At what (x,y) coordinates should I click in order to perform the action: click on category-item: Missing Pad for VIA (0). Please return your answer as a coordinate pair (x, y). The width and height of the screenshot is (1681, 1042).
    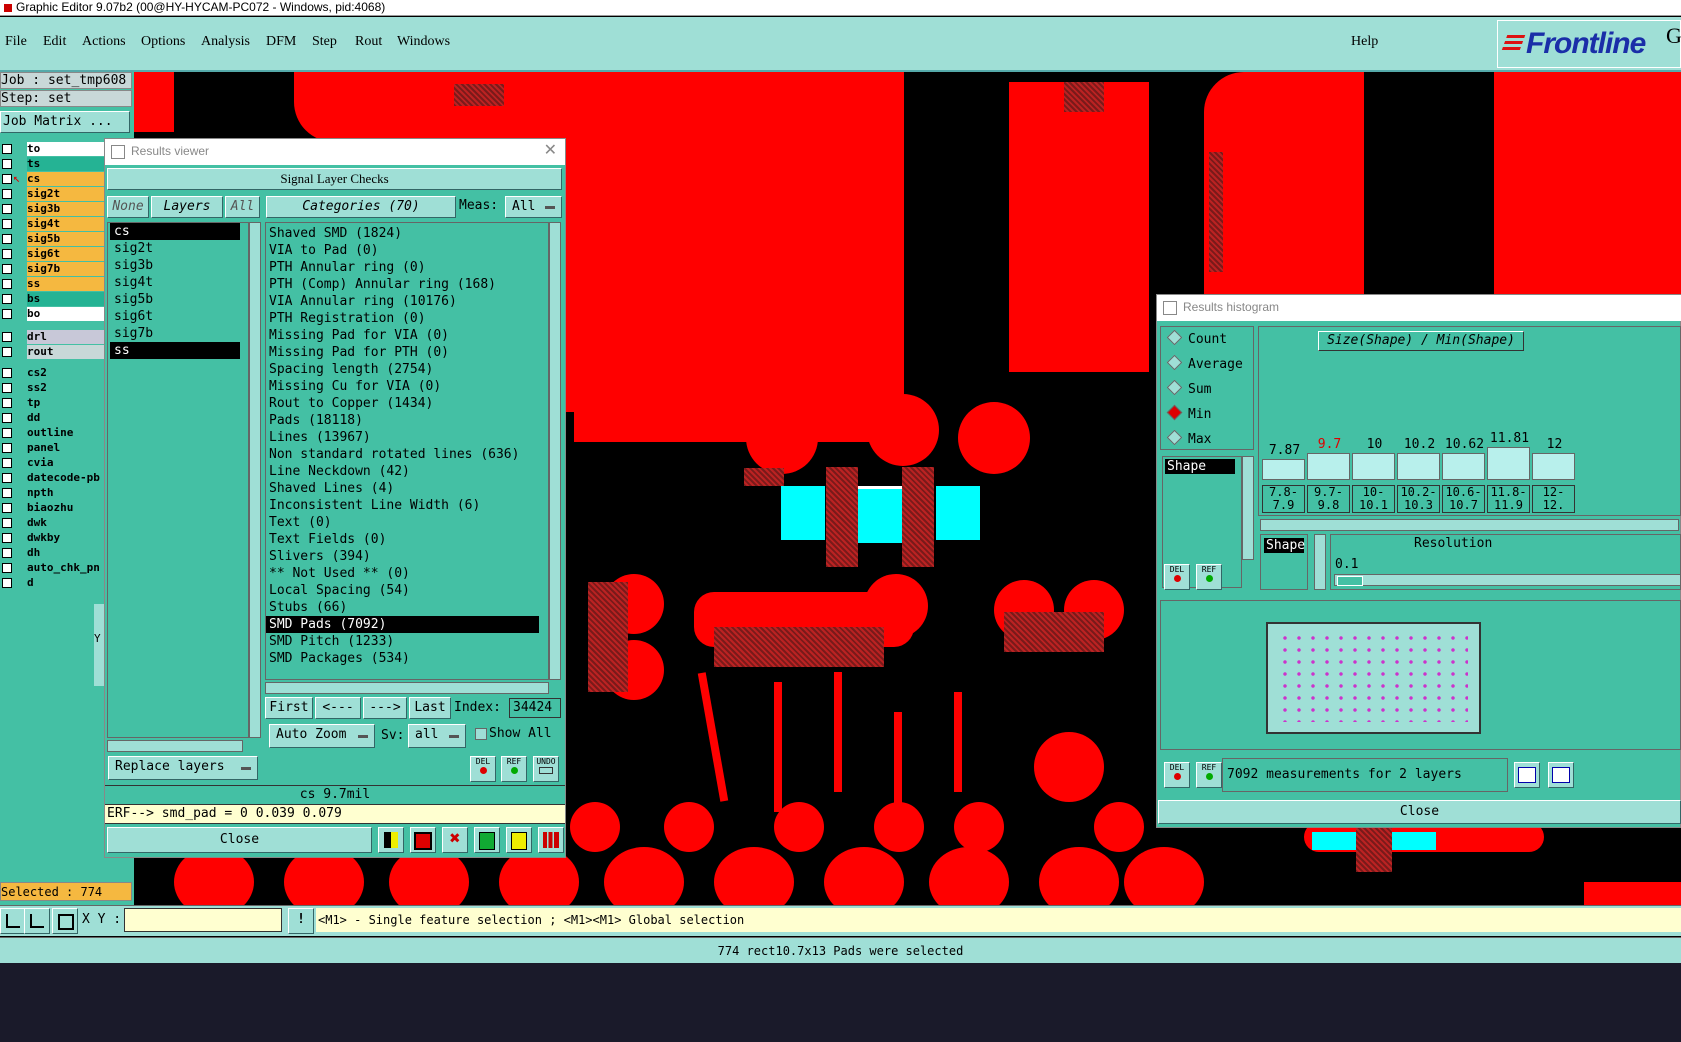
    Looking at the image, I should click on (402, 335).